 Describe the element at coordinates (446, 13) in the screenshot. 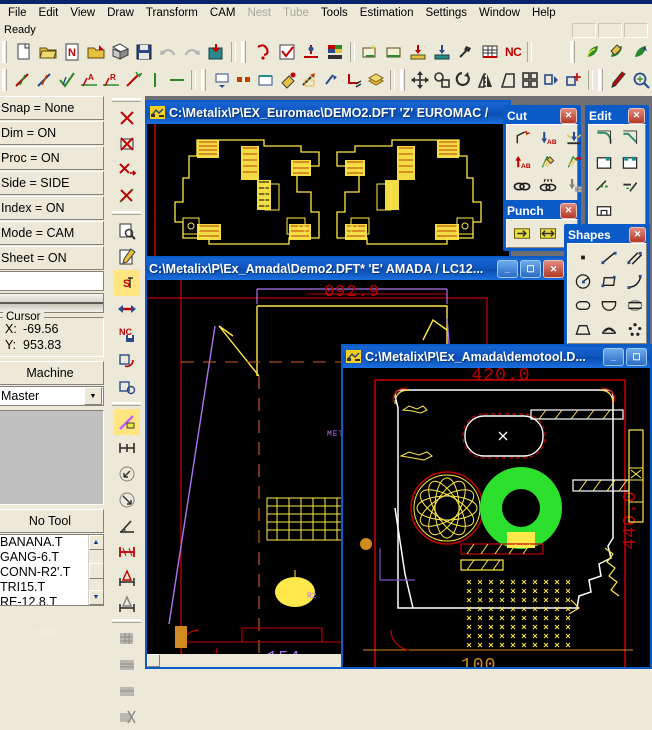

I see `menu-item-settings: Settings` at that location.